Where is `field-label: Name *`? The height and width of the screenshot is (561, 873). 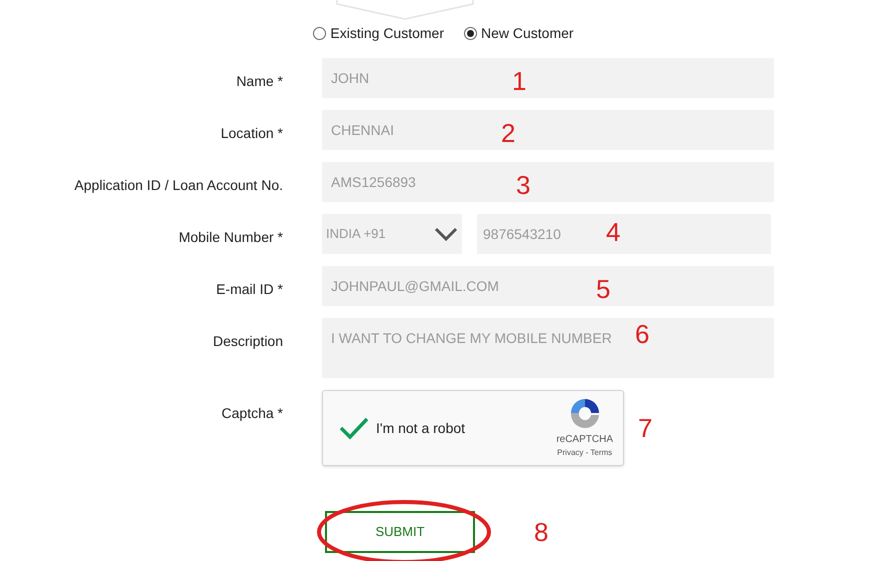 field-label: Name * is located at coordinates (259, 81).